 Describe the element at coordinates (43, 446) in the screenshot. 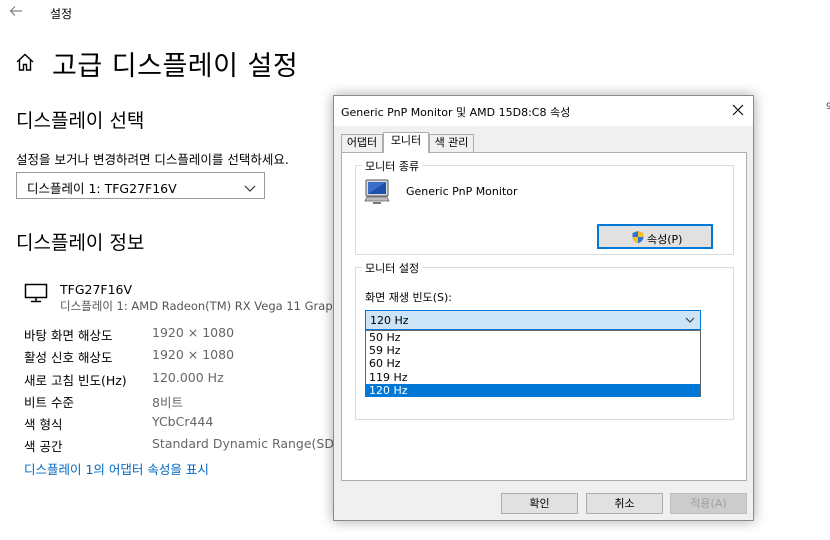

I see `info-row-label: 색 공간` at that location.